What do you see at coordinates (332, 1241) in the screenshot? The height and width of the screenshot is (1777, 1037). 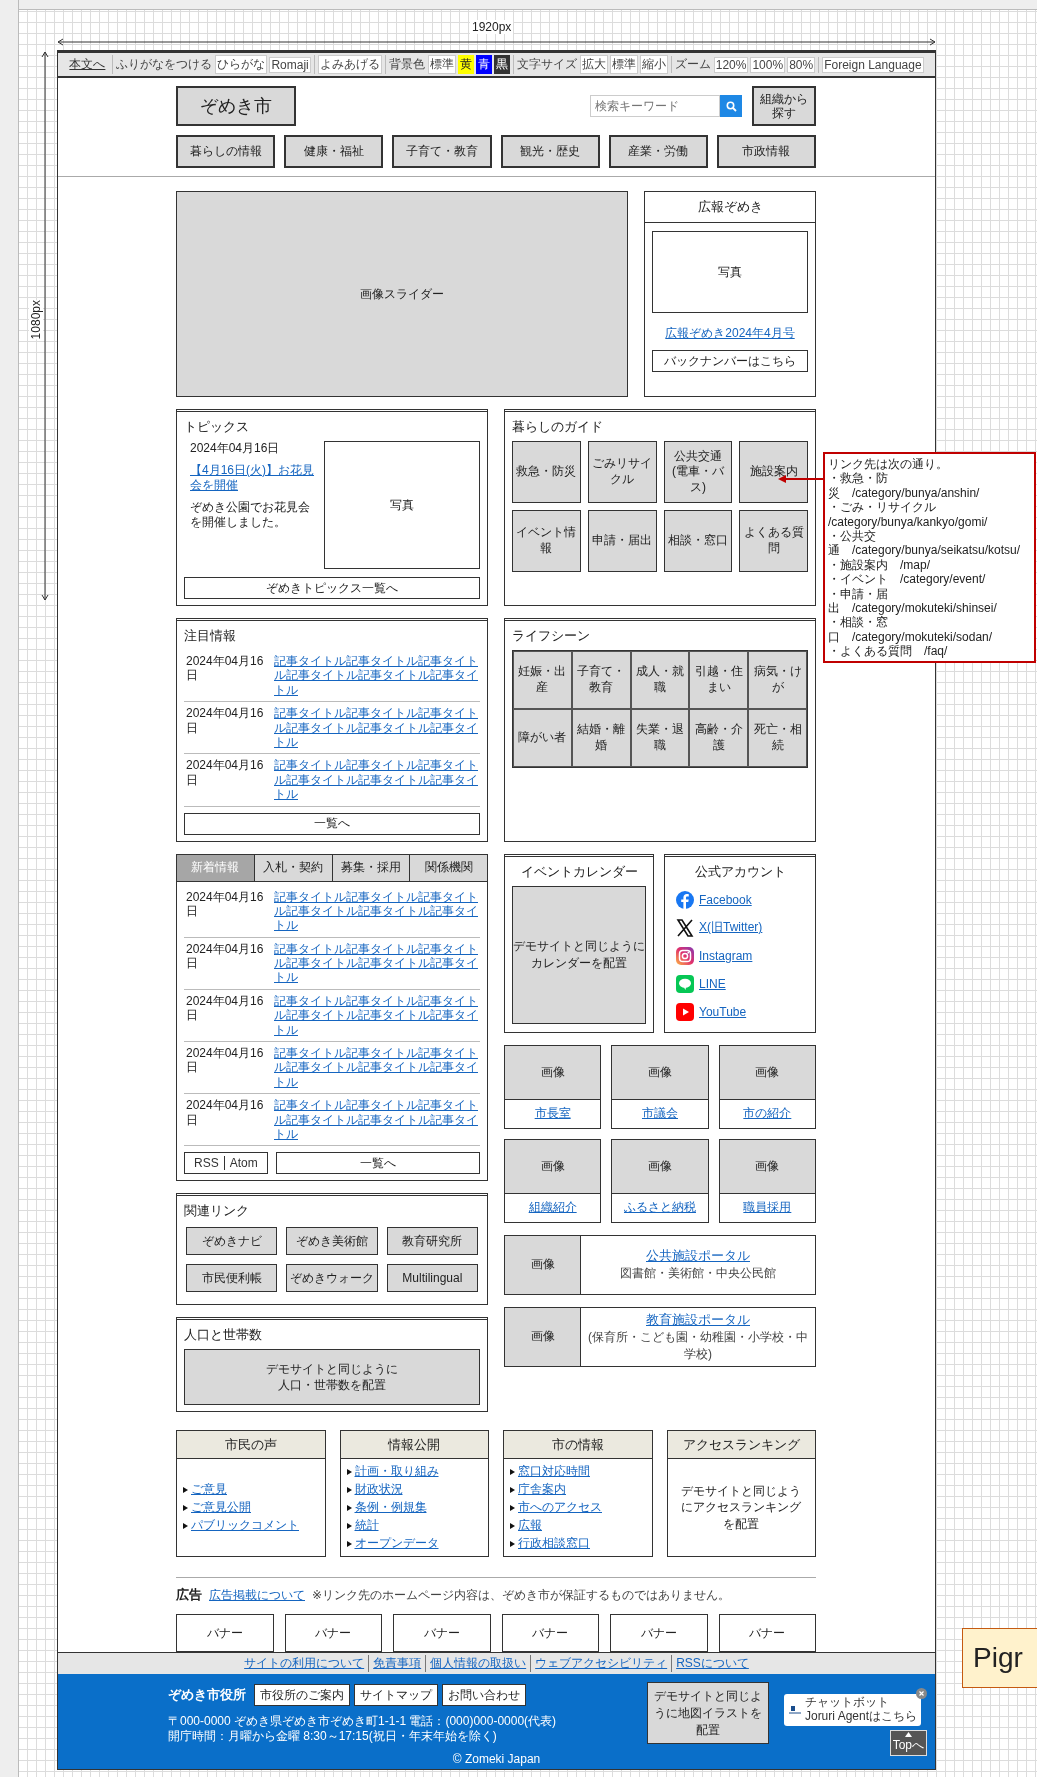 I see `related-link-button: ぞめき美術館` at bounding box center [332, 1241].